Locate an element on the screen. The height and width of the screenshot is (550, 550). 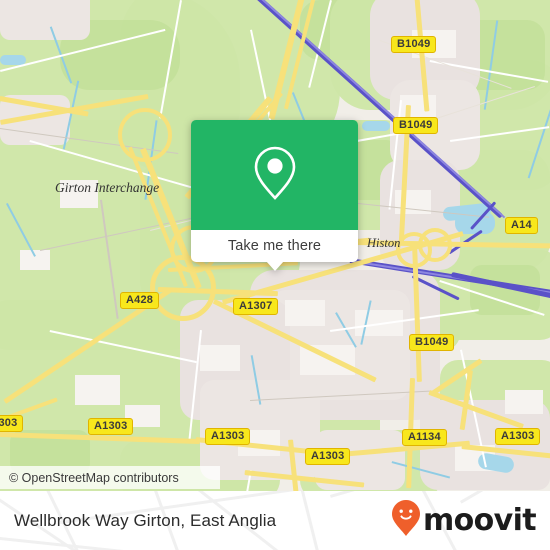
popup-label: Take me there is located at coordinates (274, 246).